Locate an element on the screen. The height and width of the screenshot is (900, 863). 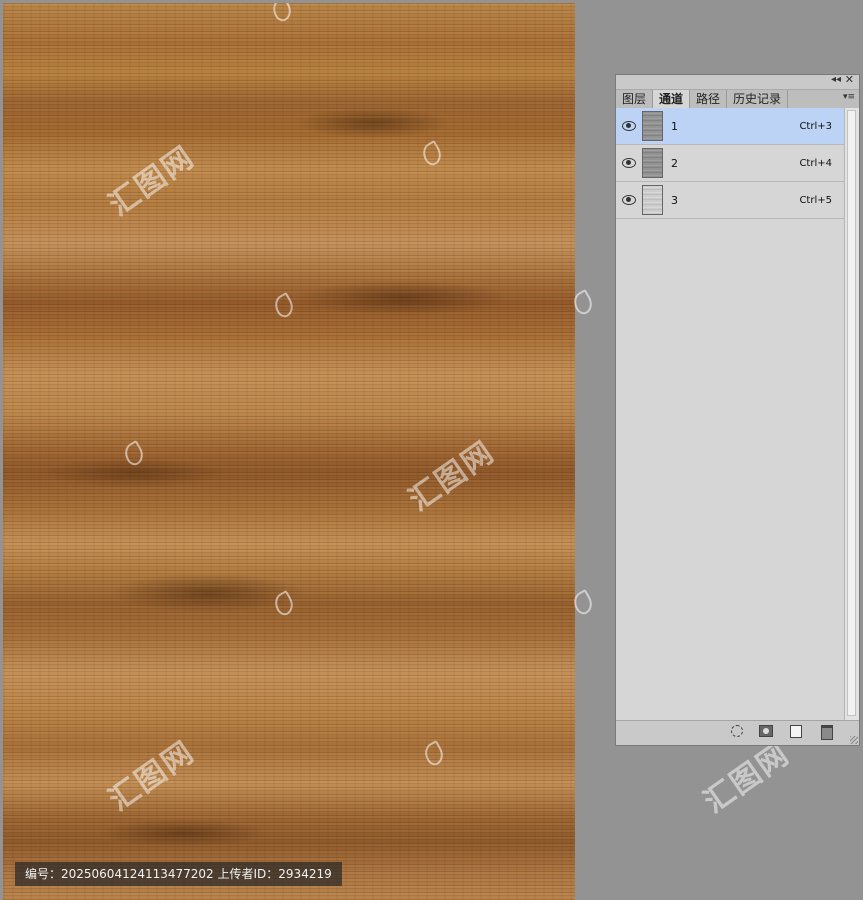
tab-history: 历史记录 is located at coordinates (758, 99).